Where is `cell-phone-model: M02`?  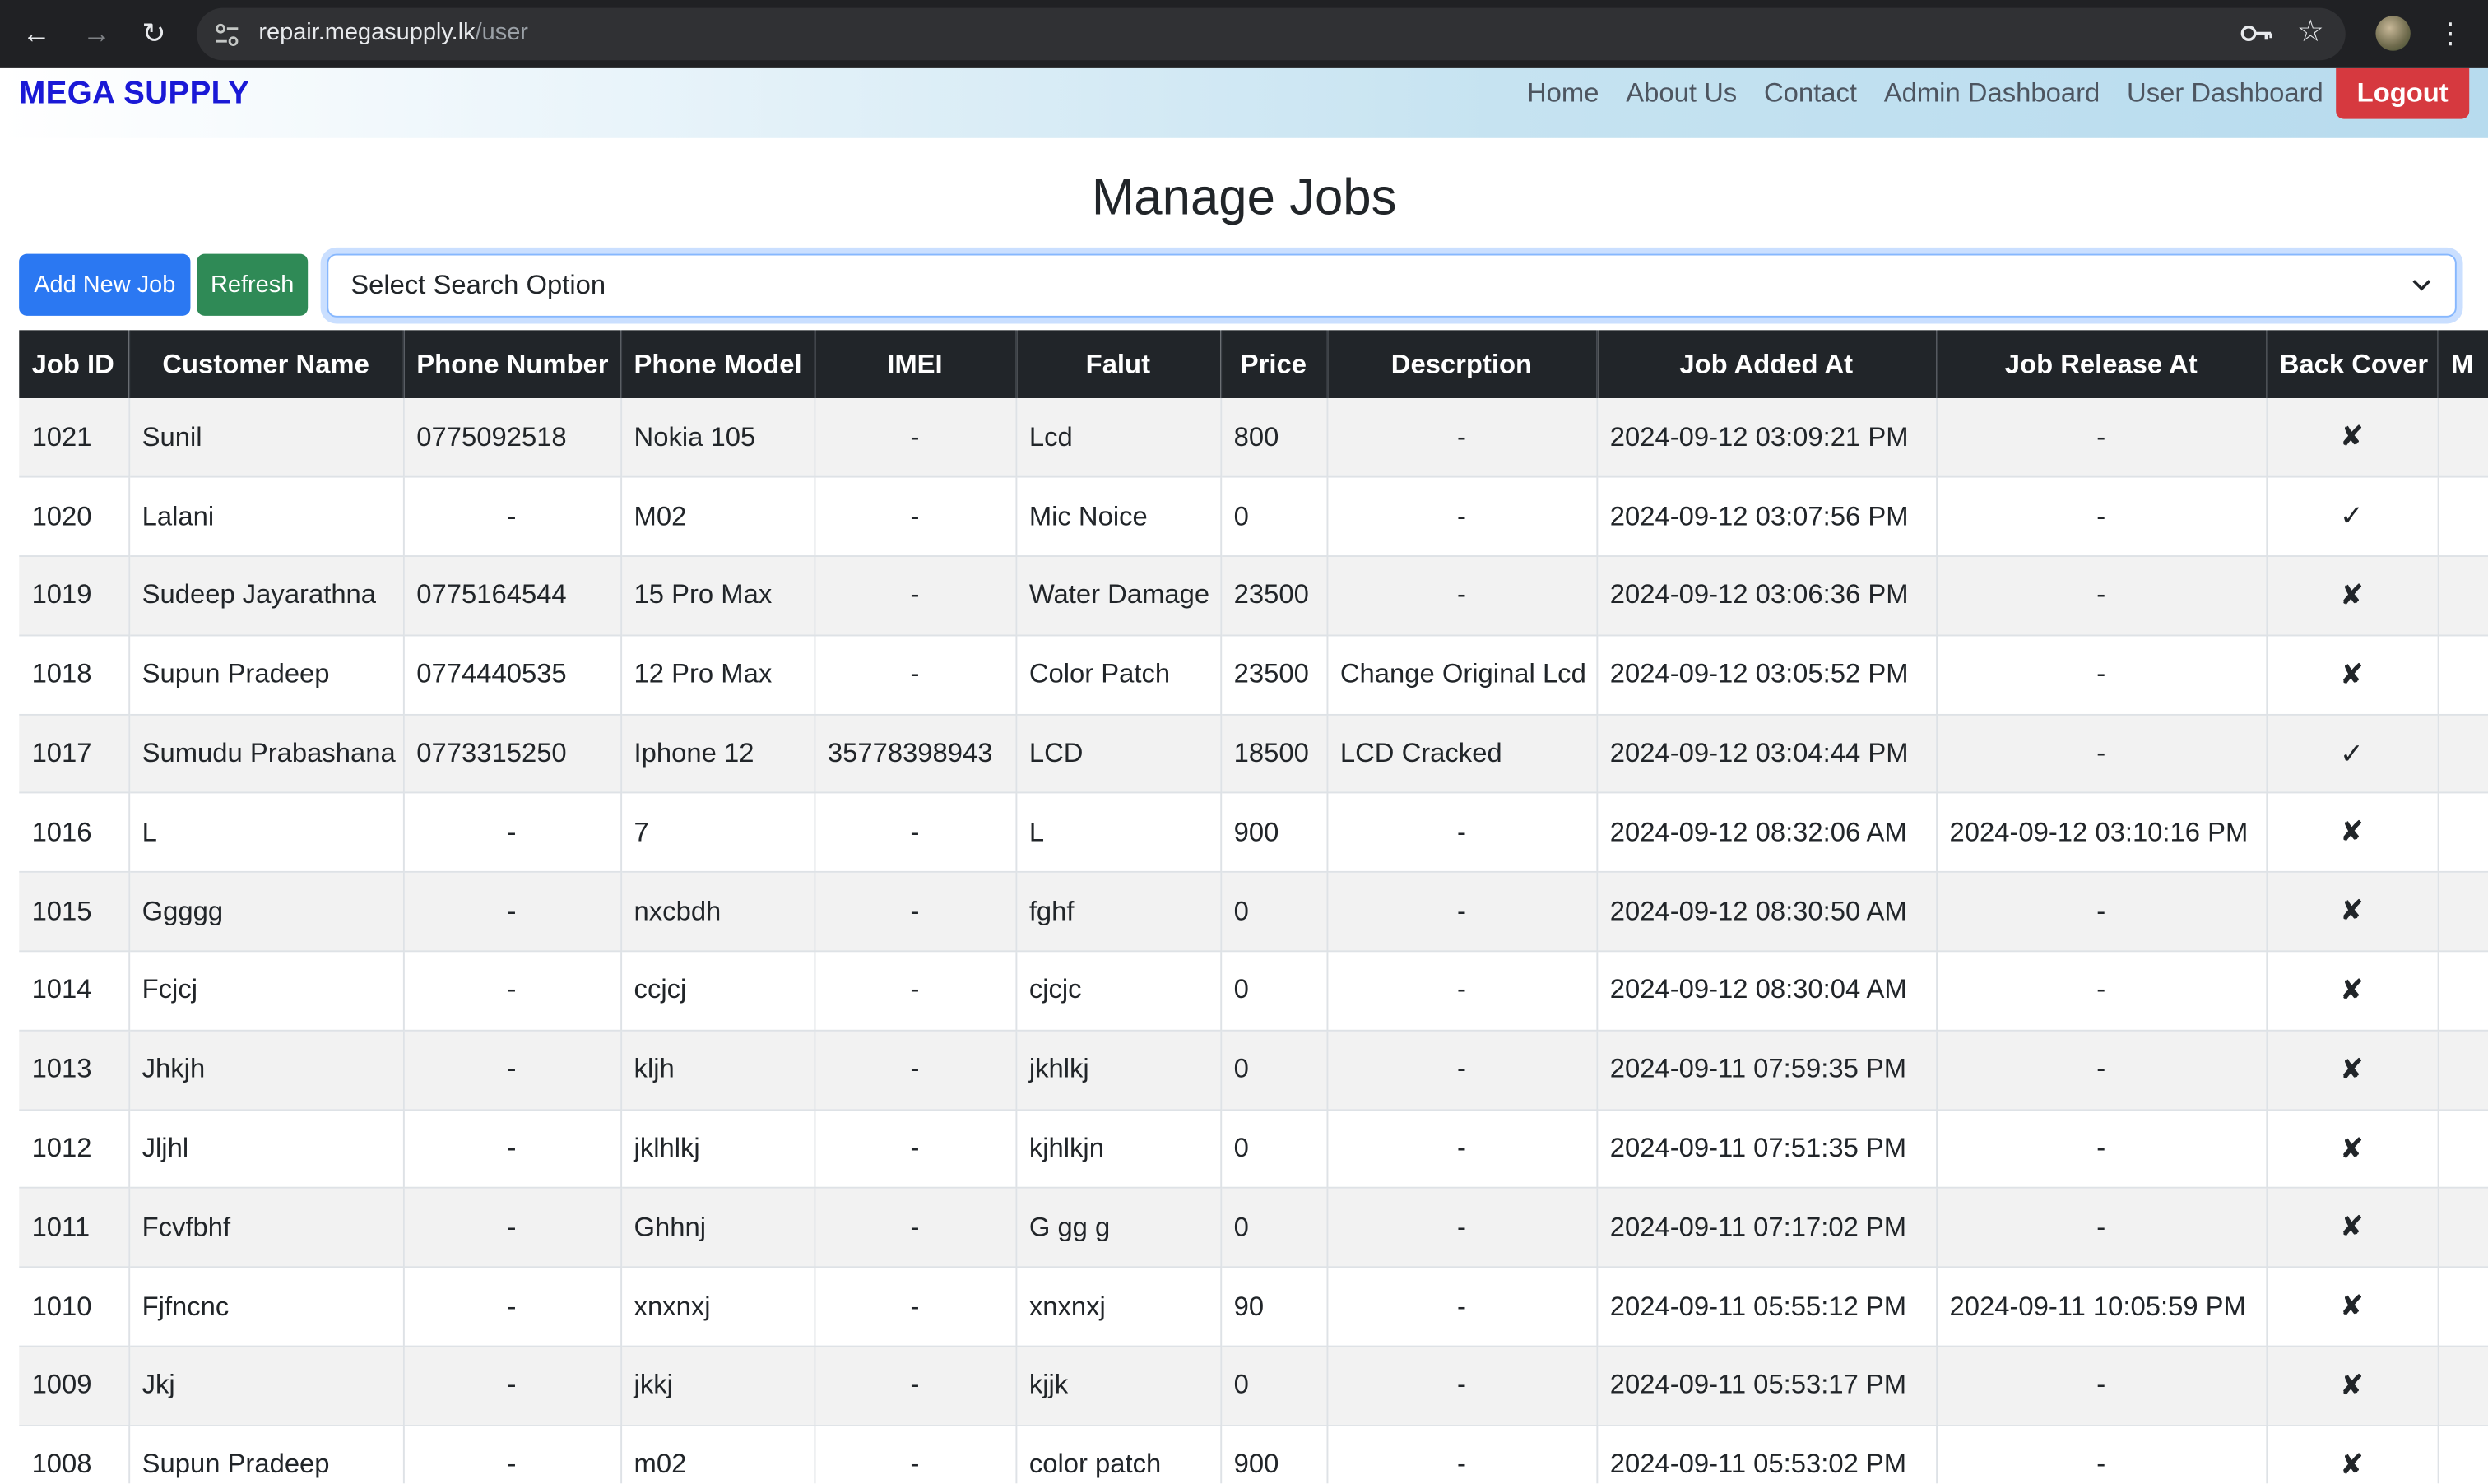
cell-phone-model: M02 is located at coordinates (718, 517).